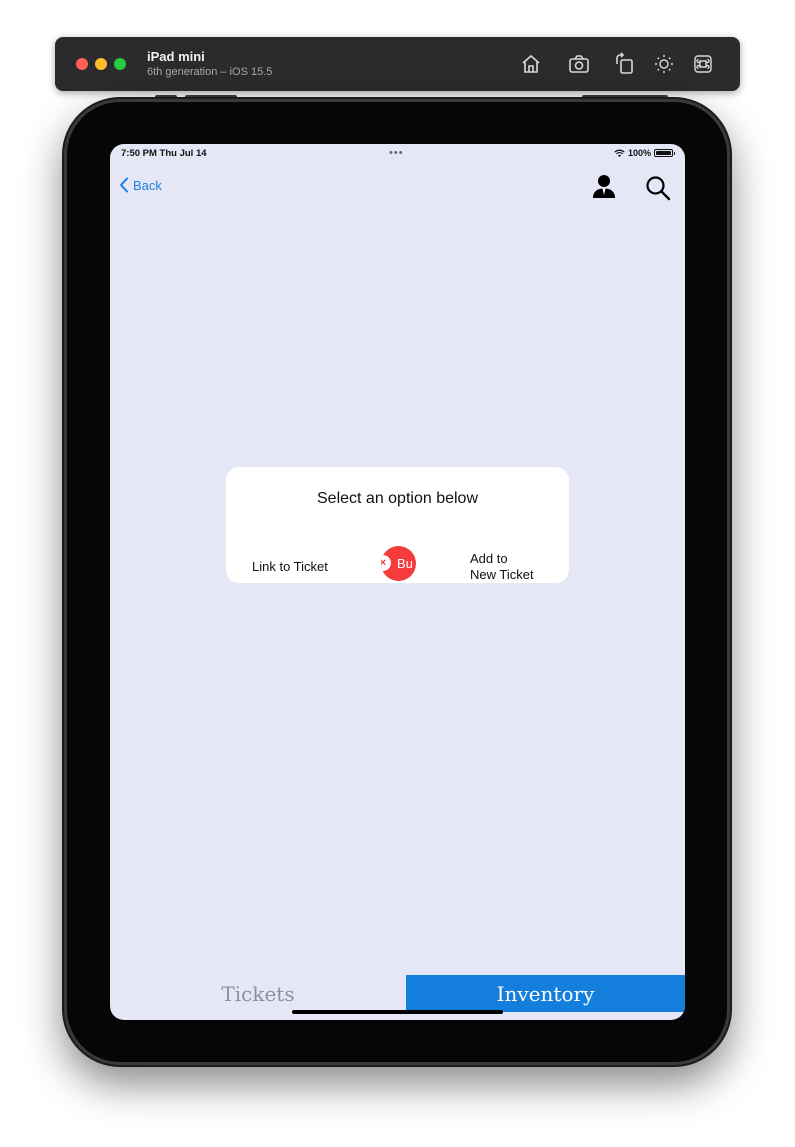 The image size is (795, 1147). Describe the element at coordinates (658, 188) in the screenshot. I see `search-icon` at that location.